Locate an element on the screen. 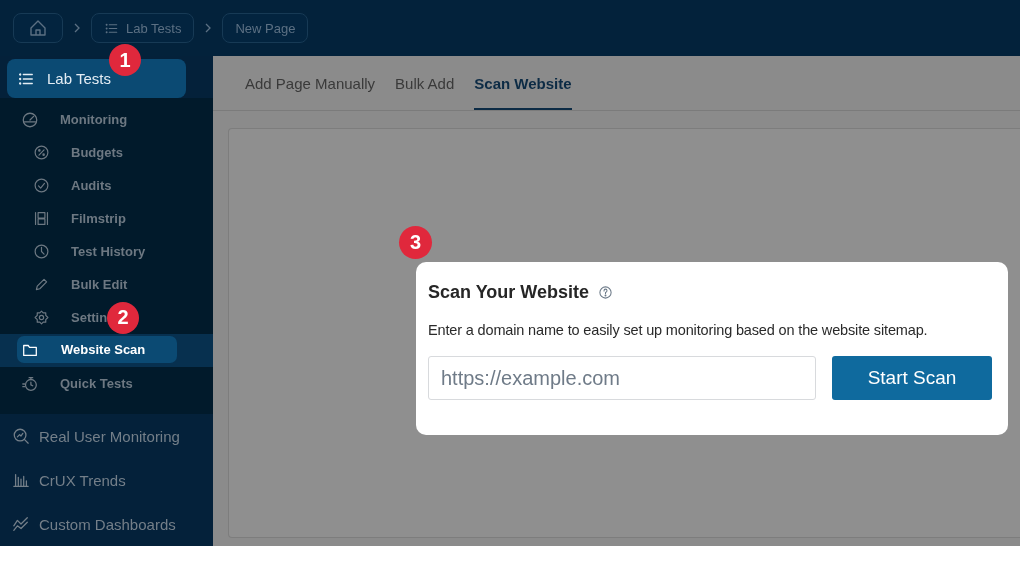  clock-icon is located at coordinates (41, 251).